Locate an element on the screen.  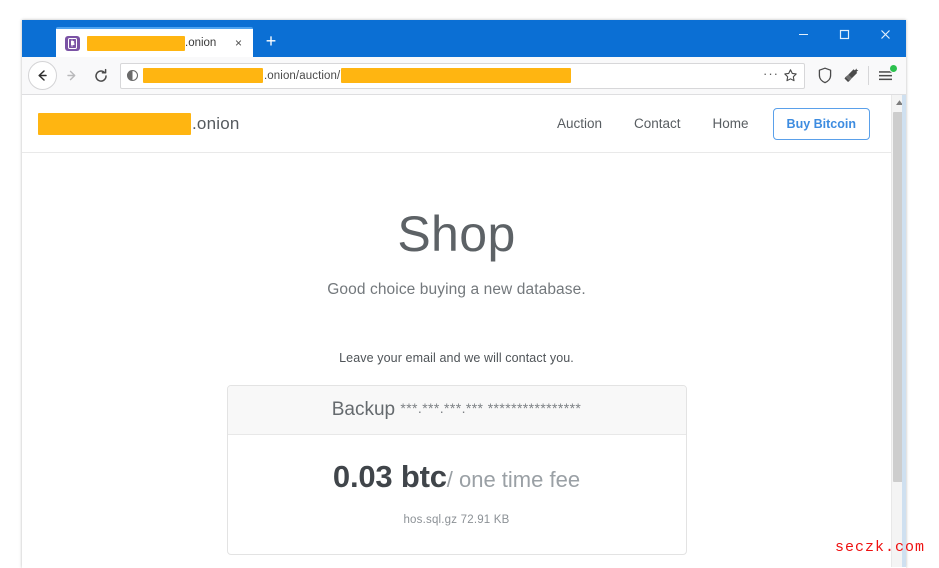
product-card-header: Backup ***.***.***.*** **************** is located at coordinates (456, 410).